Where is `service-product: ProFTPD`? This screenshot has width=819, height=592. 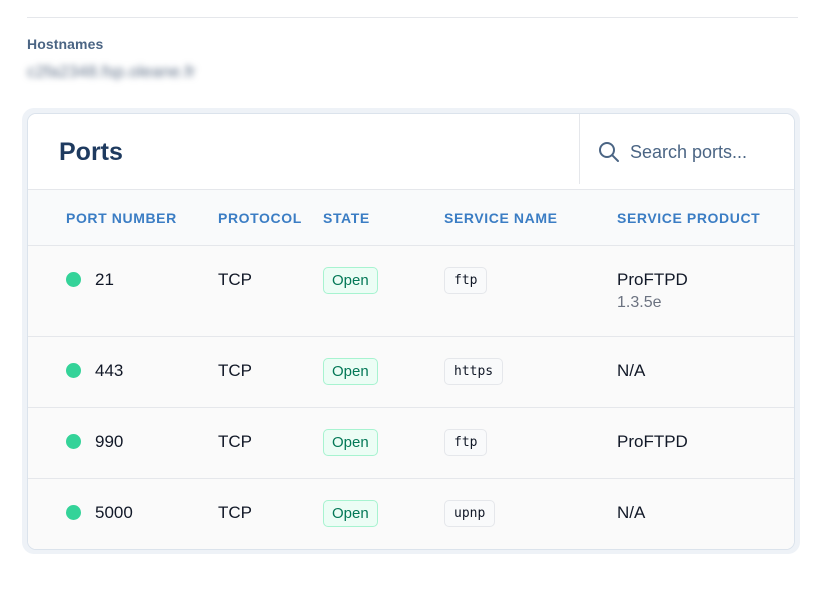
service-product: ProFTPD is located at coordinates (652, 441).